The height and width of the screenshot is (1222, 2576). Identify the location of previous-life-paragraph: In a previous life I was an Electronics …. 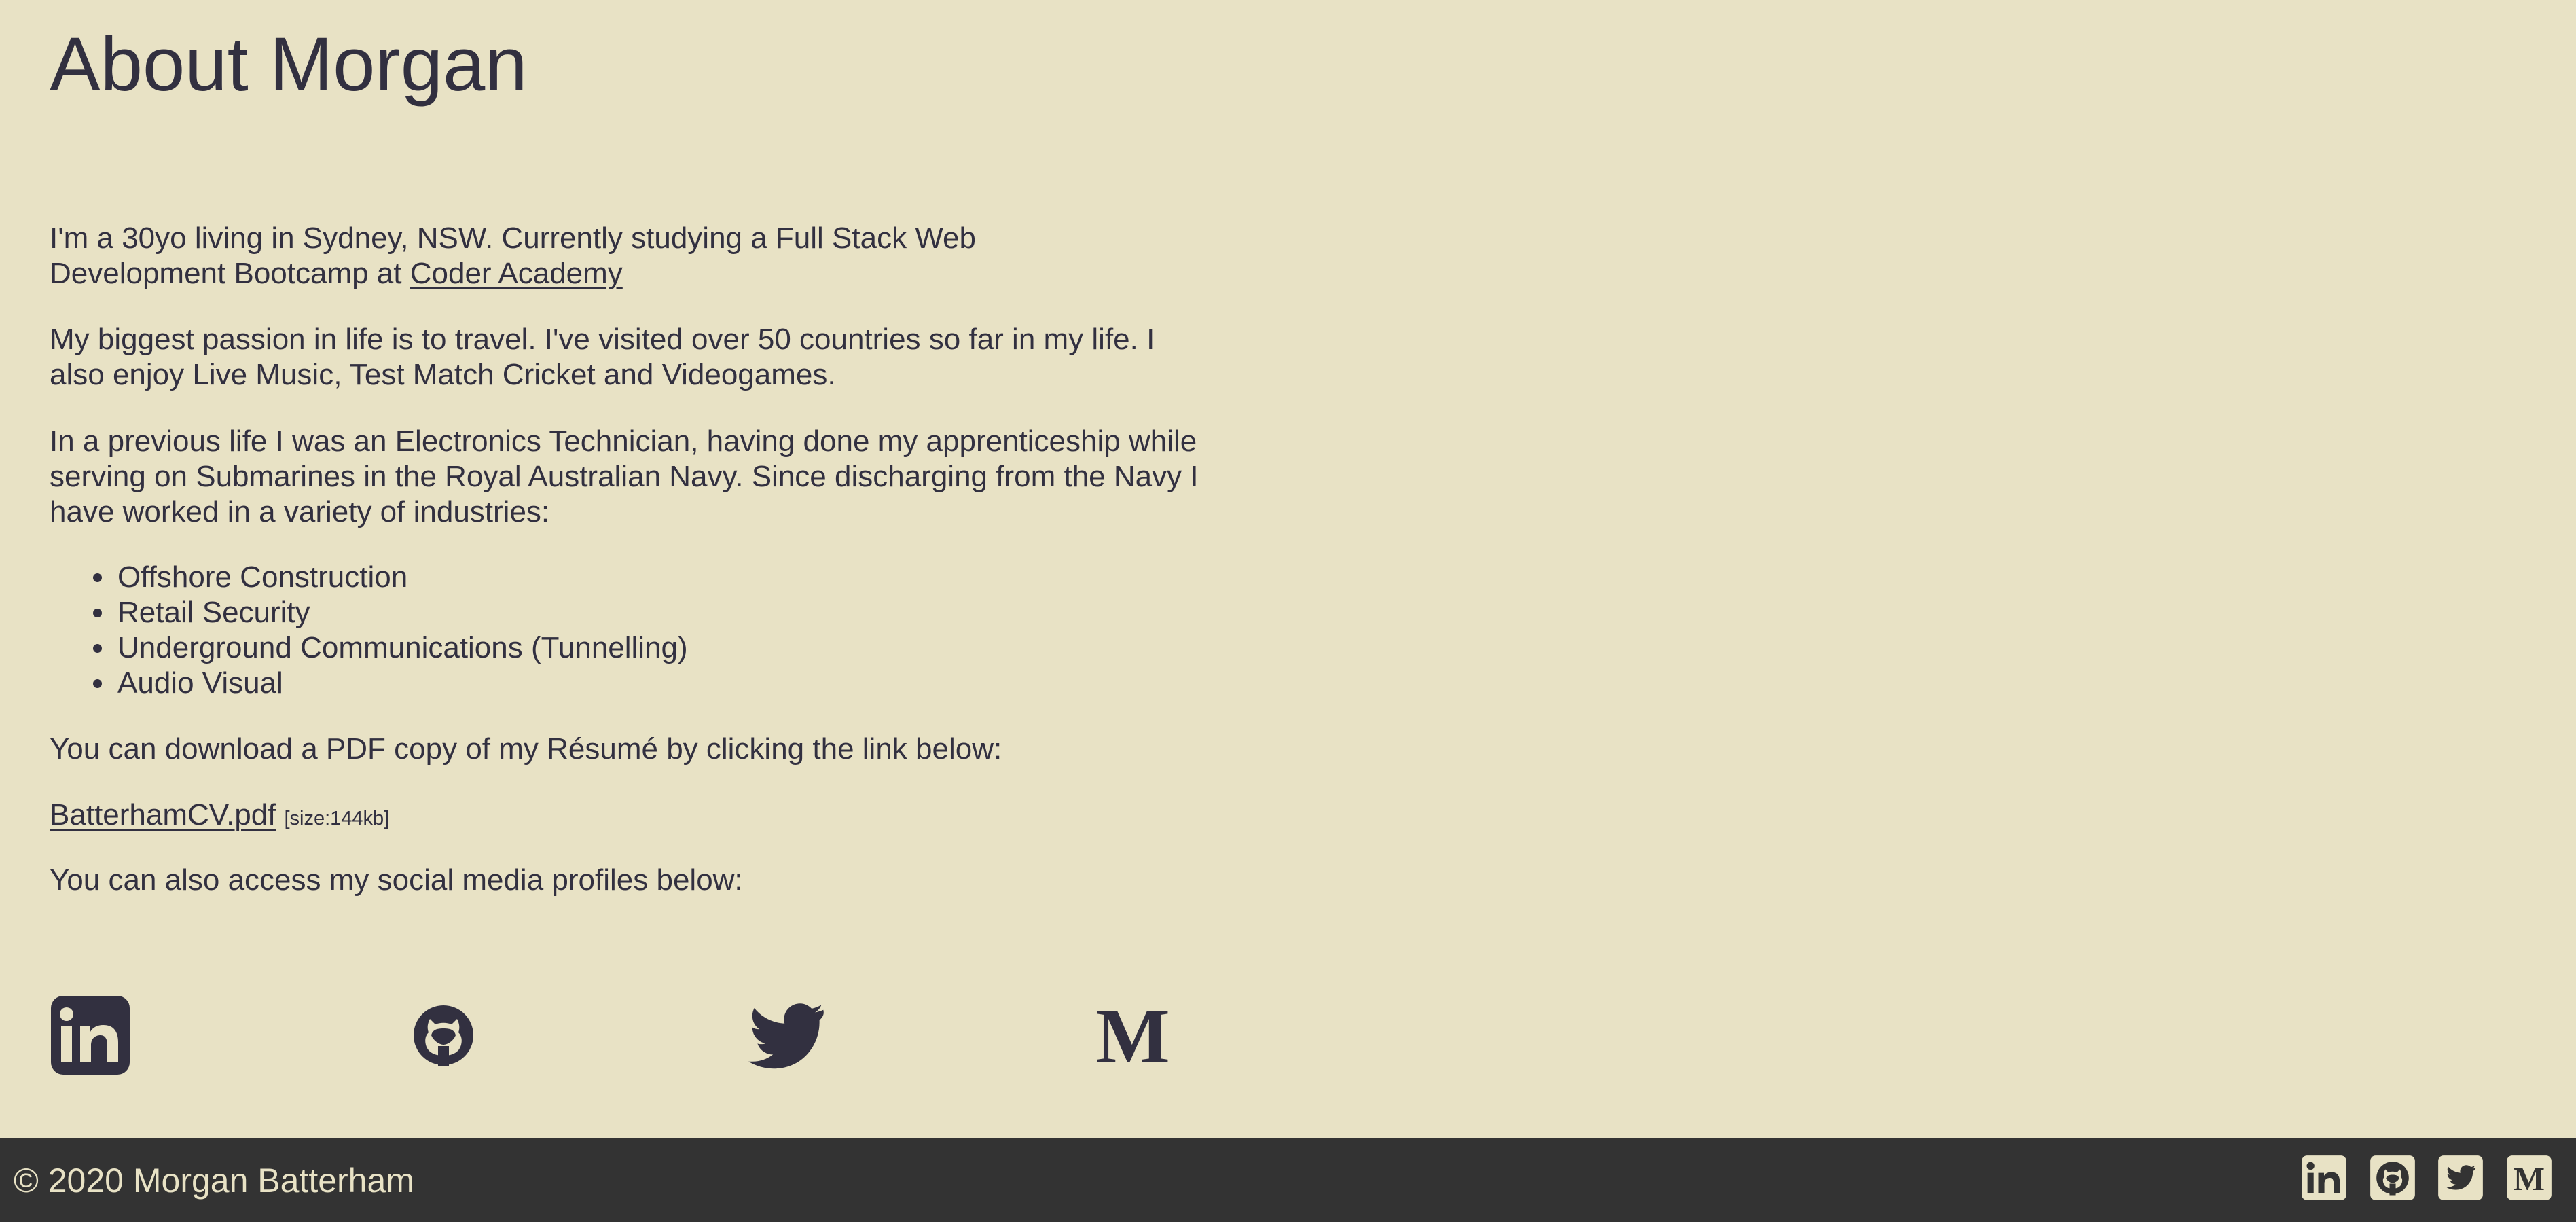
(624, 476).